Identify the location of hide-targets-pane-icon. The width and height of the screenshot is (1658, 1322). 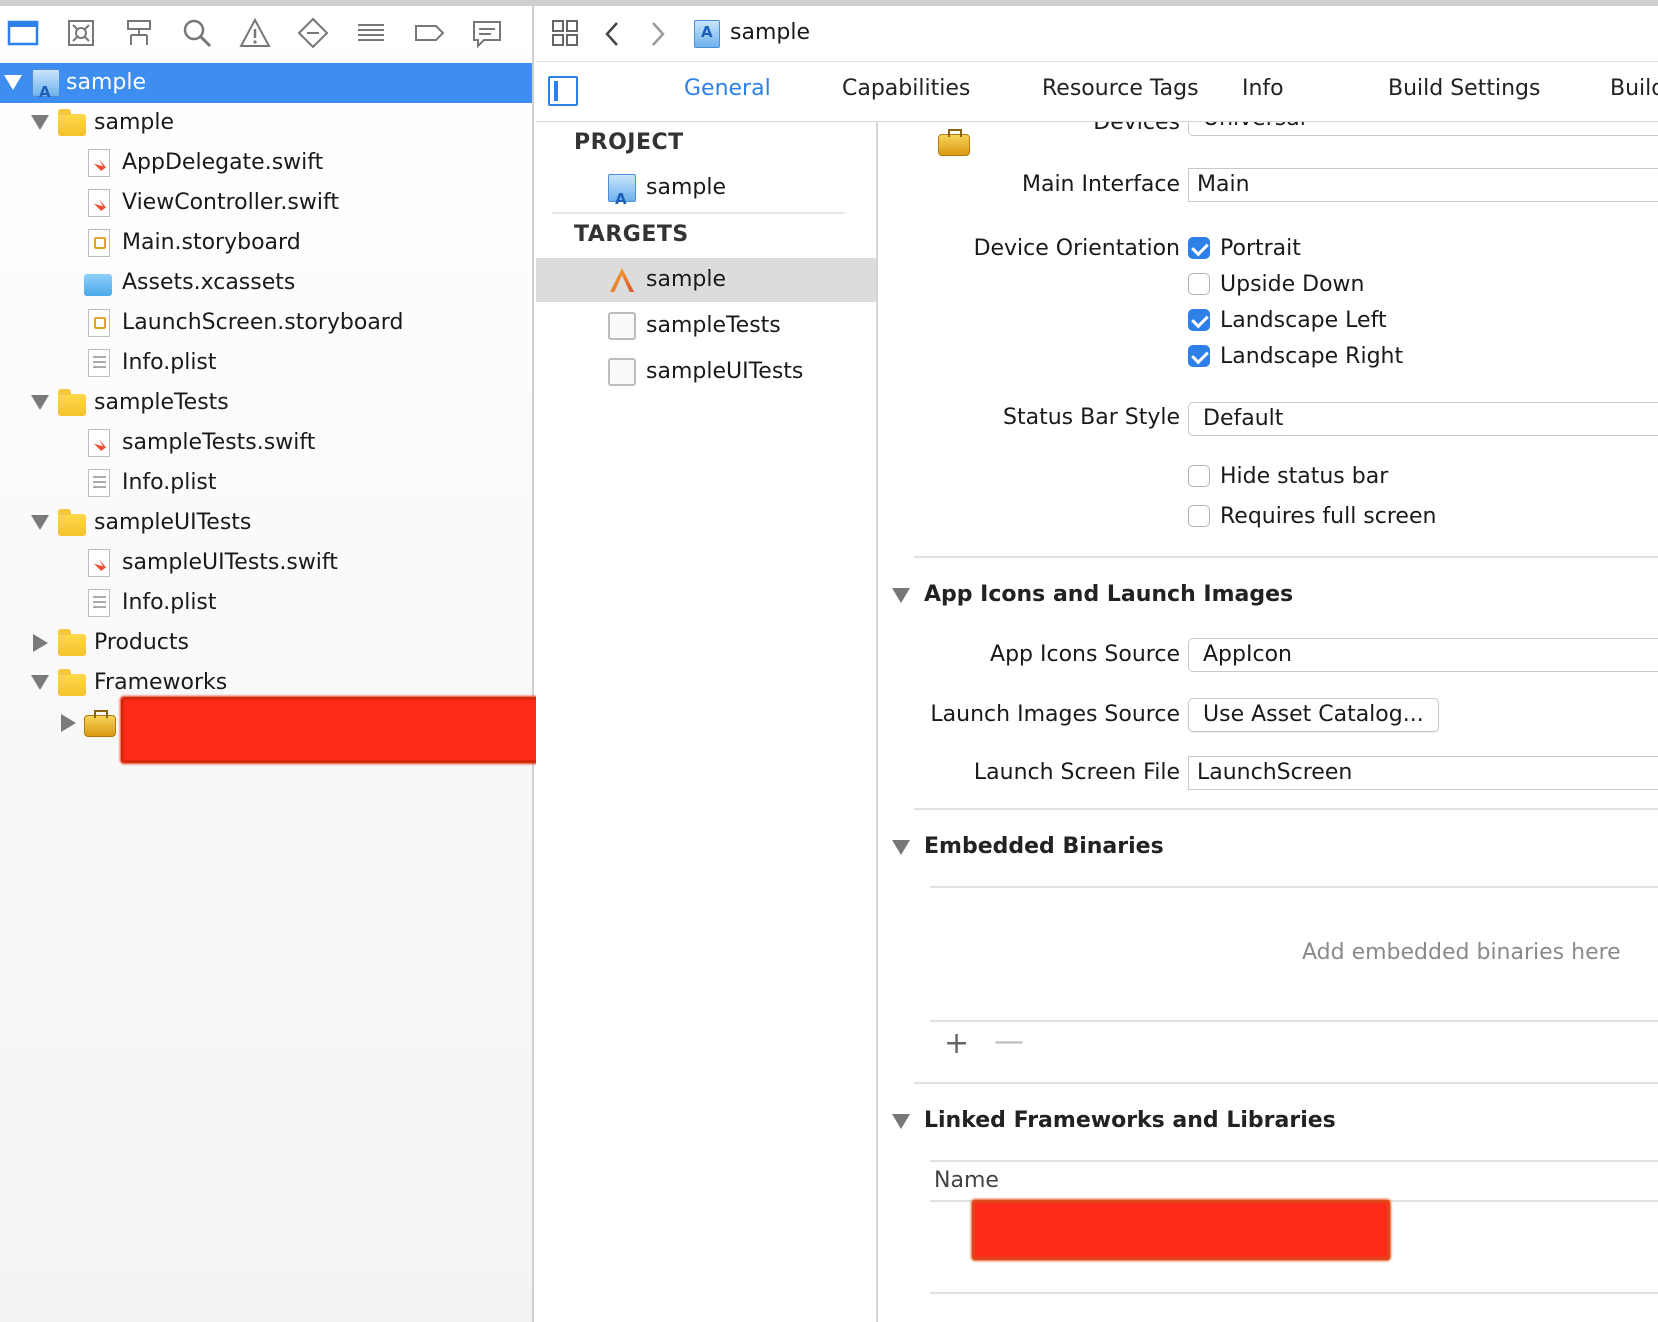
(563, 91).